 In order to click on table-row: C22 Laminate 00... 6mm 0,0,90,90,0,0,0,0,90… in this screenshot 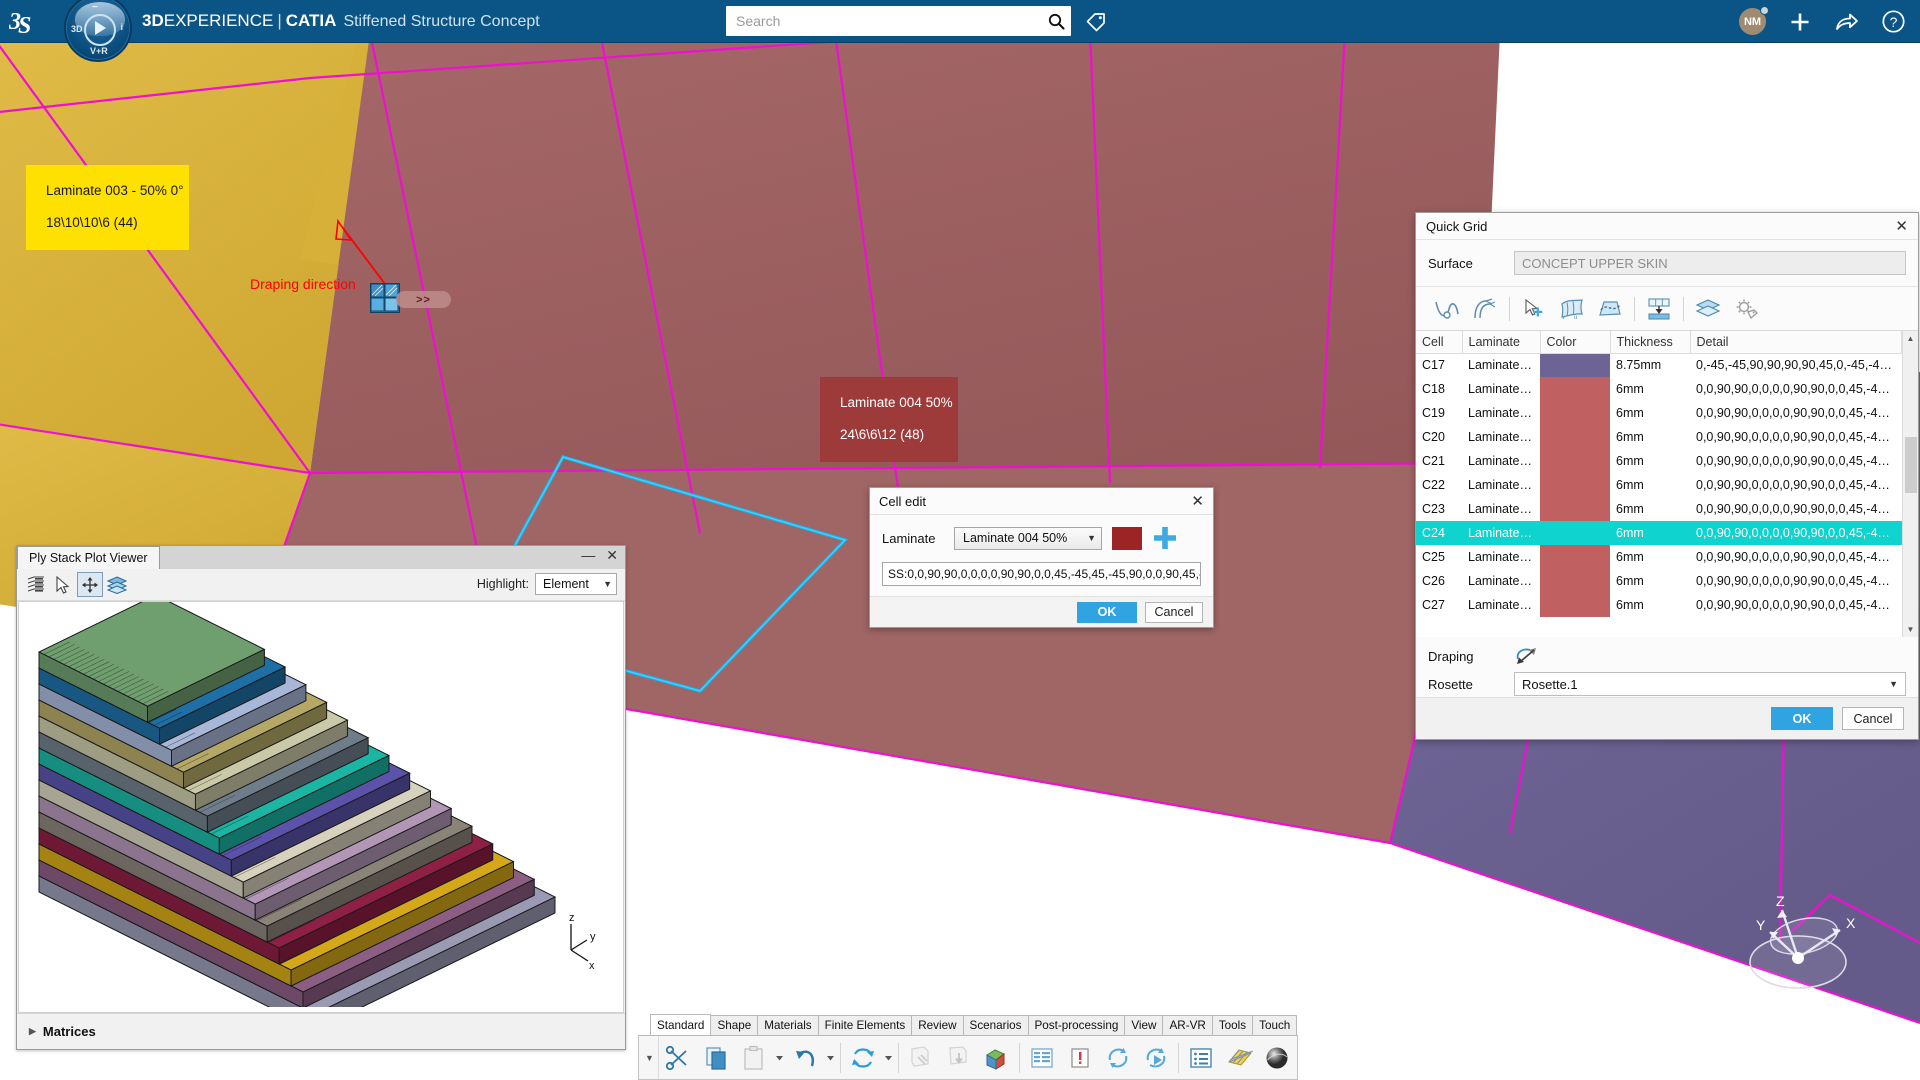, I will do `click(1659, 485)`.